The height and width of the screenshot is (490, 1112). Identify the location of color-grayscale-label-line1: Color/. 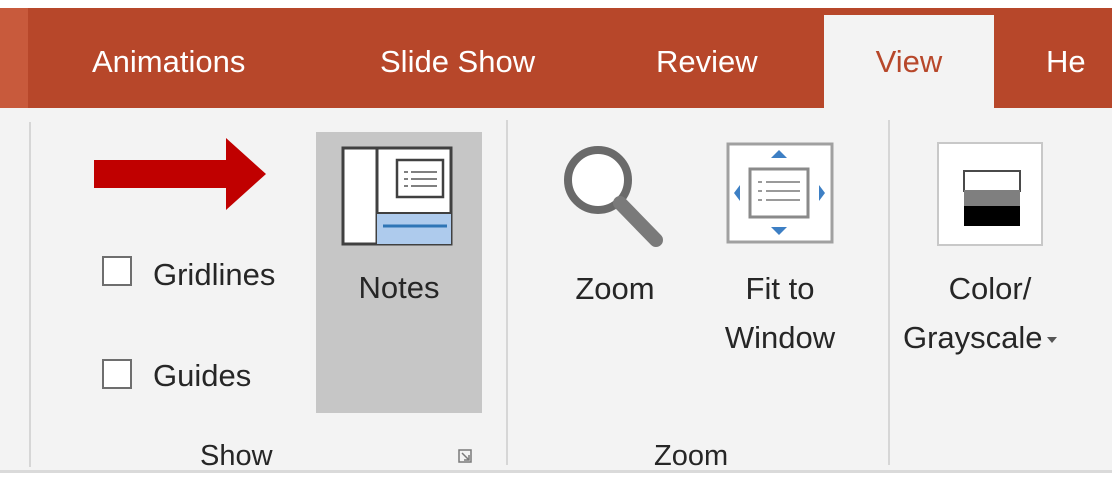
(990, 289).